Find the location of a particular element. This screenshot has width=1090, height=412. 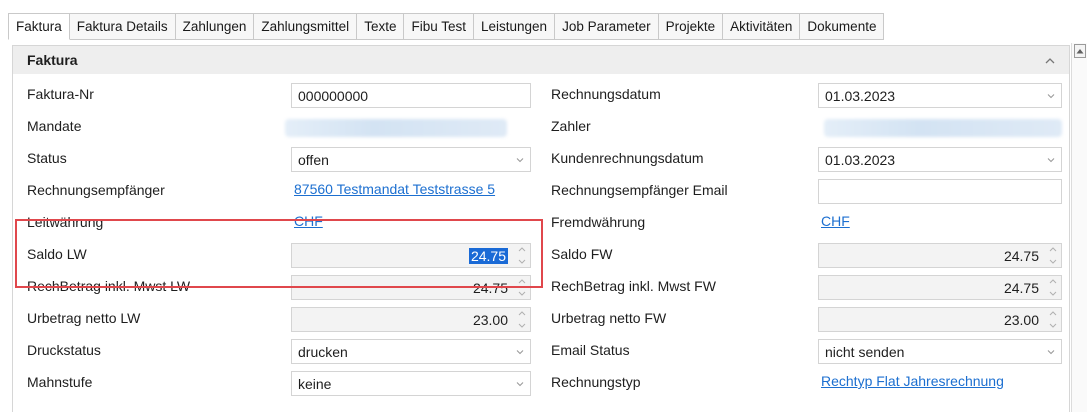

saldo-fw-label: Saldo FW is located at coordinates (582, 254).